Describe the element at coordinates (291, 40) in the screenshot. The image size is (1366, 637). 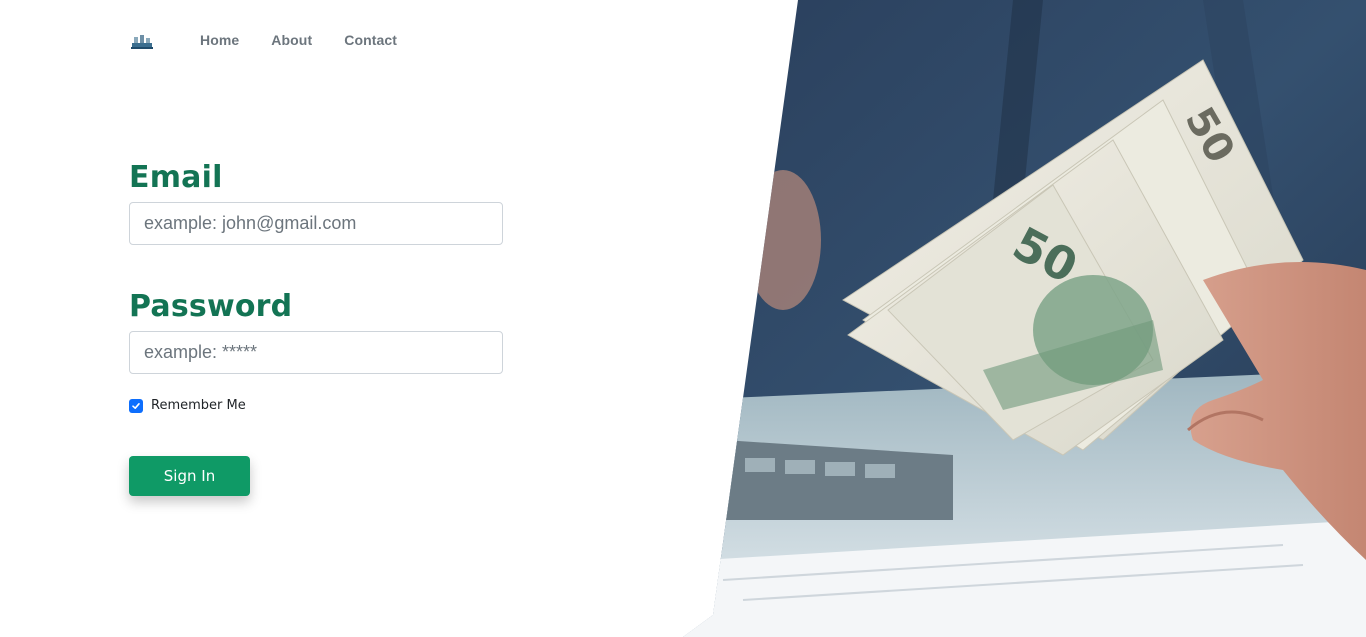
I see `nav-link-about: About` at that location.